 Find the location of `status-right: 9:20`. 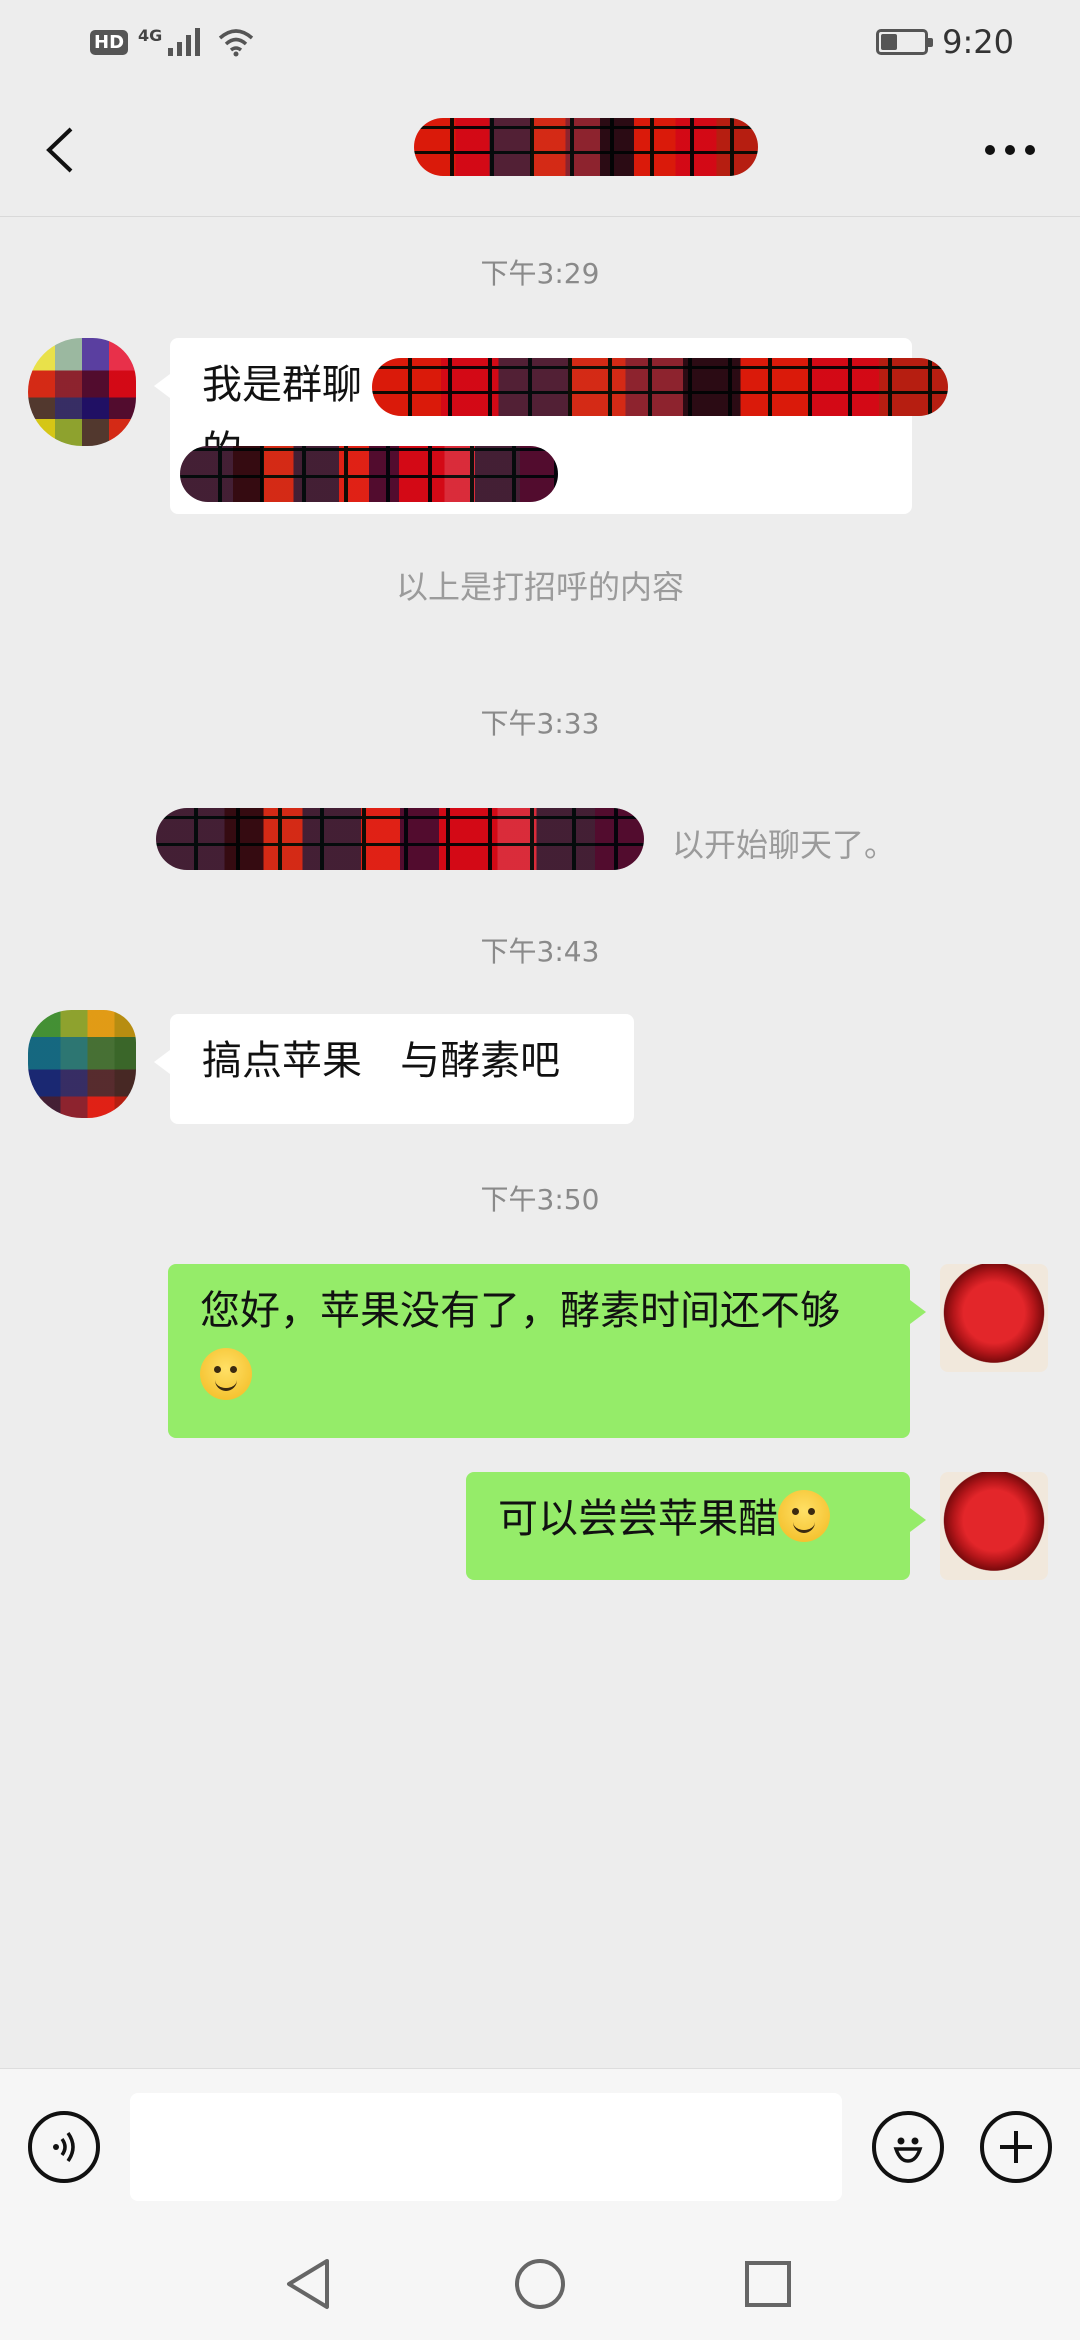

status-right: 9:20 is located at coordinates (945, 42).